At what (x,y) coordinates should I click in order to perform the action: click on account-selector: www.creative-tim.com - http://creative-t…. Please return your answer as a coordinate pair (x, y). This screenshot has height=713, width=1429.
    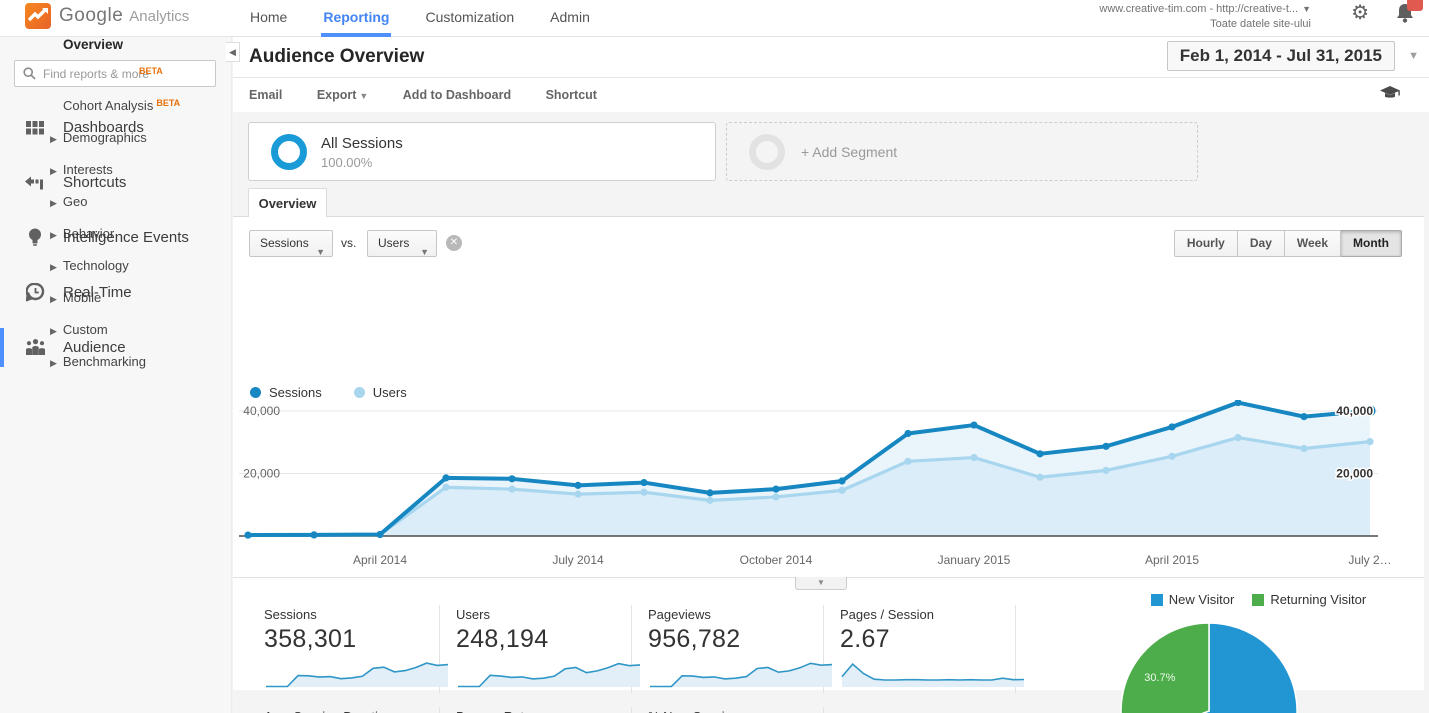
    Looking at the image, I should click on (1205, 17).